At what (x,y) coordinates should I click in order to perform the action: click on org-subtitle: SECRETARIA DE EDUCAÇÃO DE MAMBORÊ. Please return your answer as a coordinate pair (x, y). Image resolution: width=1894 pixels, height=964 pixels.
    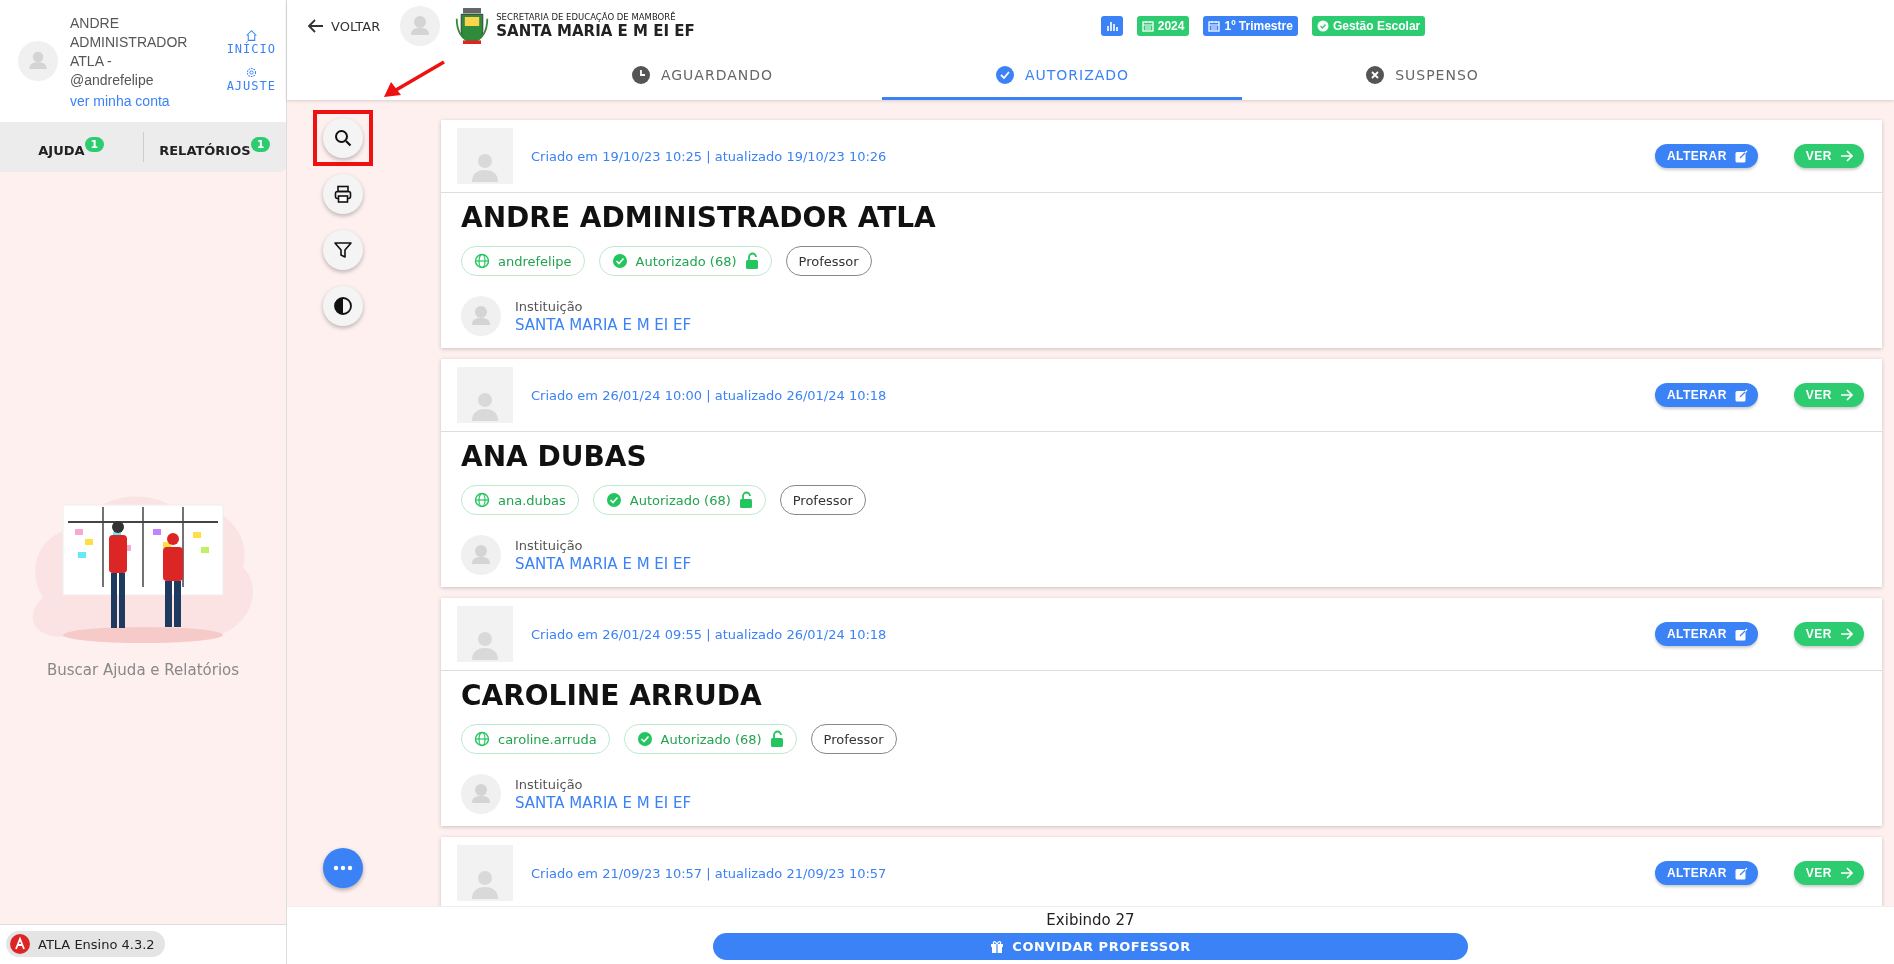
    Looking at the image, I should click on (586, 17).